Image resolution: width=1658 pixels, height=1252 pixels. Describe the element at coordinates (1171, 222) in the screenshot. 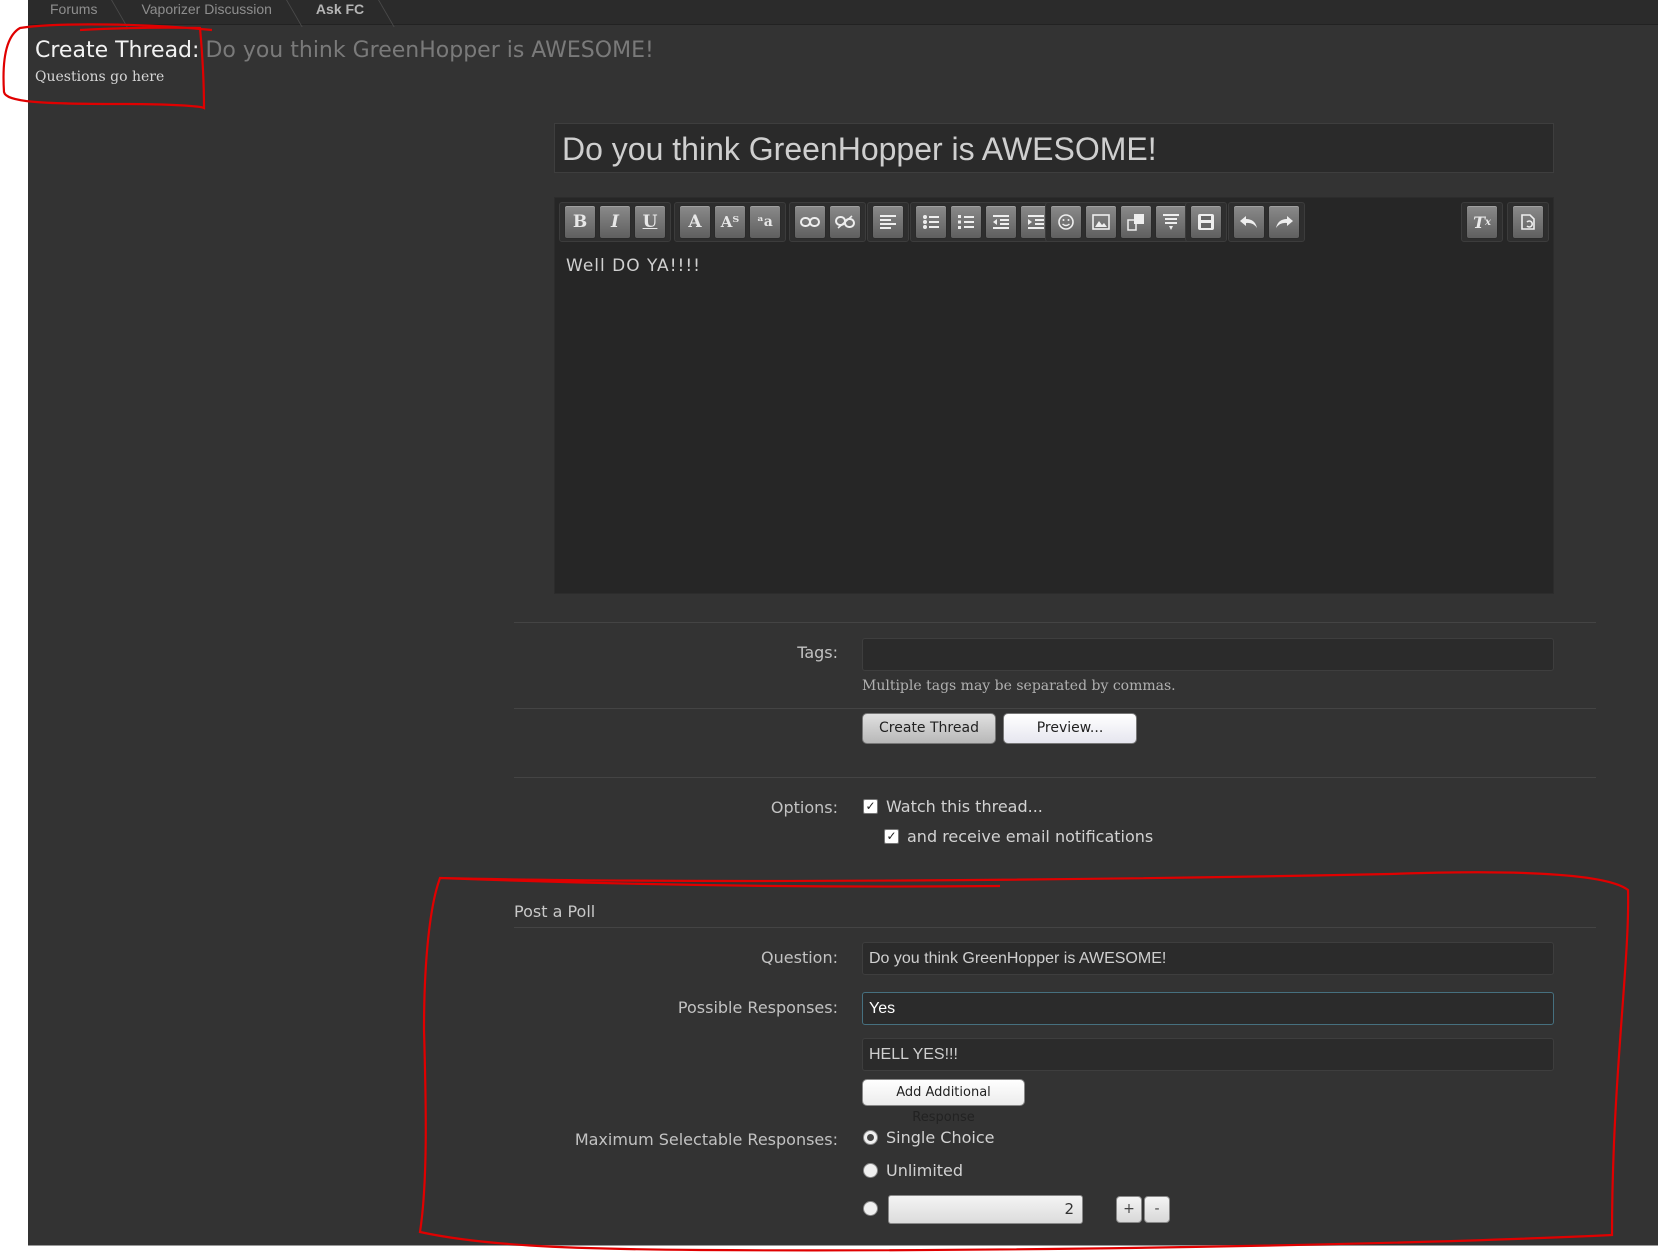

I see `quote-icon` at that location.